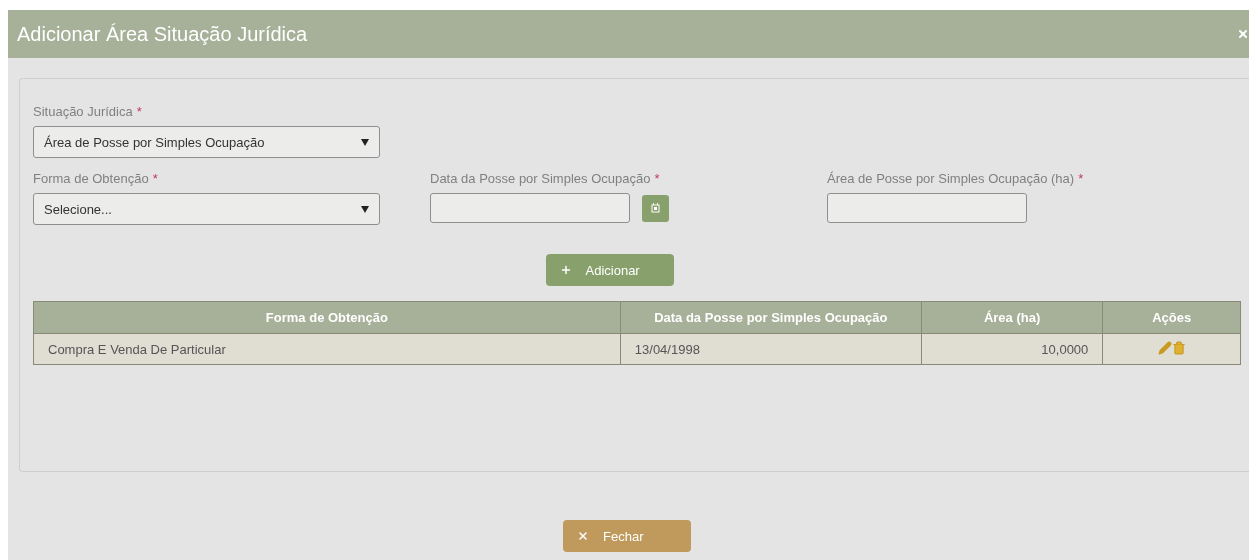  I want to click on column-header: Área (ha), so click(1012, 317).